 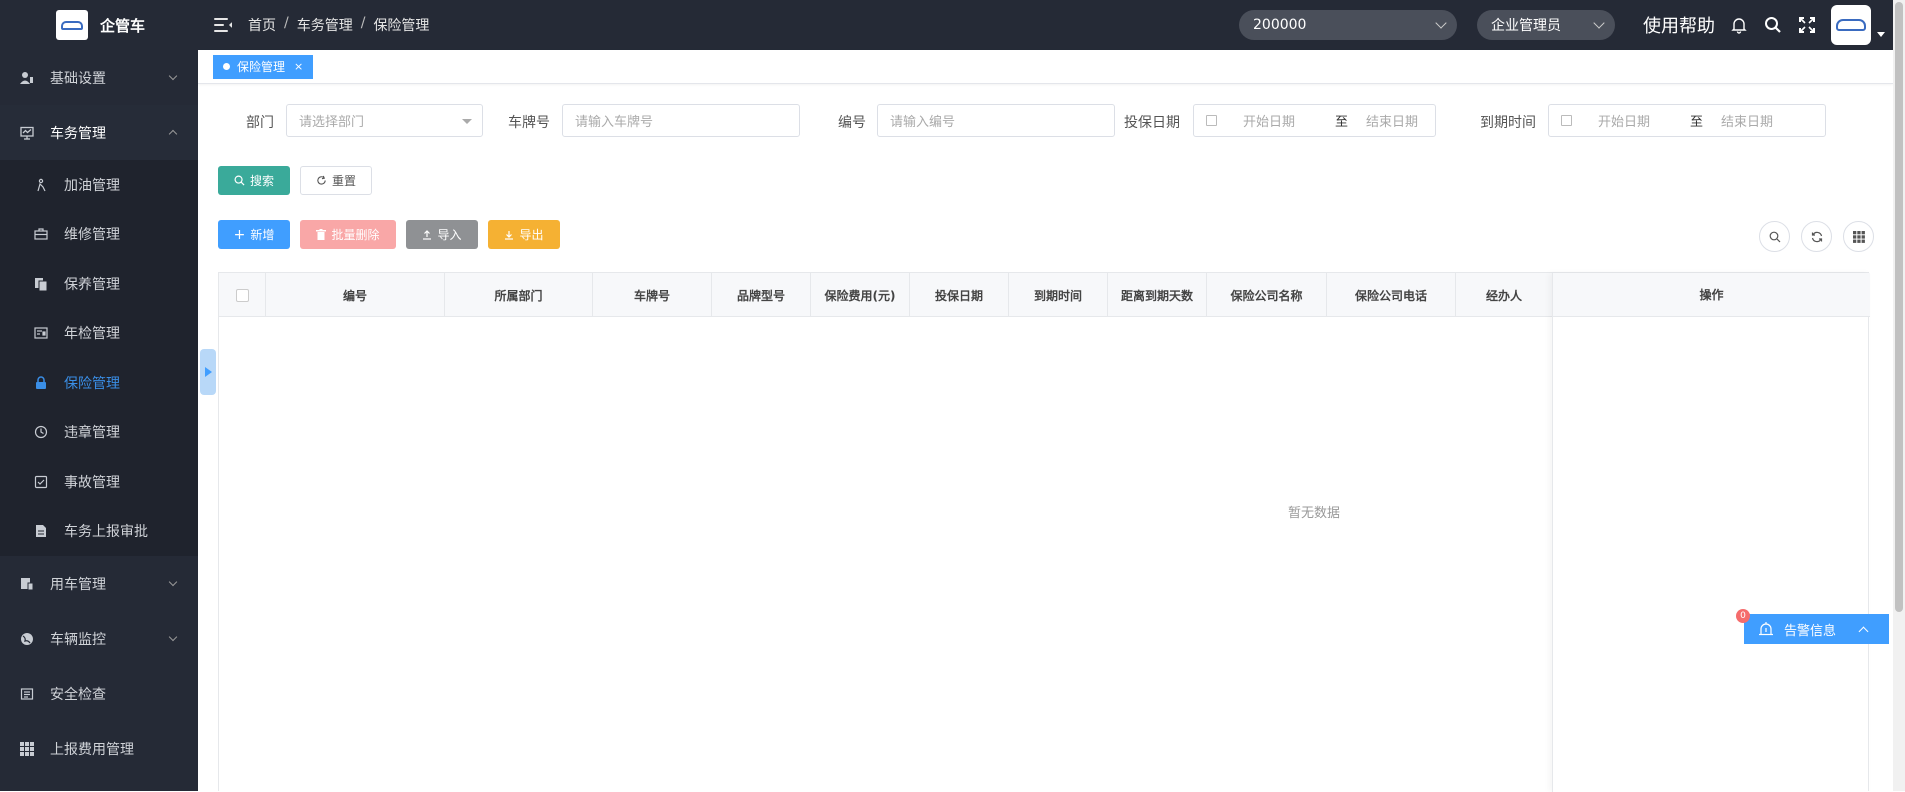 What do you see at coordinates (226, 66) in the screenshot?
I see `active-dot-icon` at bounding box center [226, 66].